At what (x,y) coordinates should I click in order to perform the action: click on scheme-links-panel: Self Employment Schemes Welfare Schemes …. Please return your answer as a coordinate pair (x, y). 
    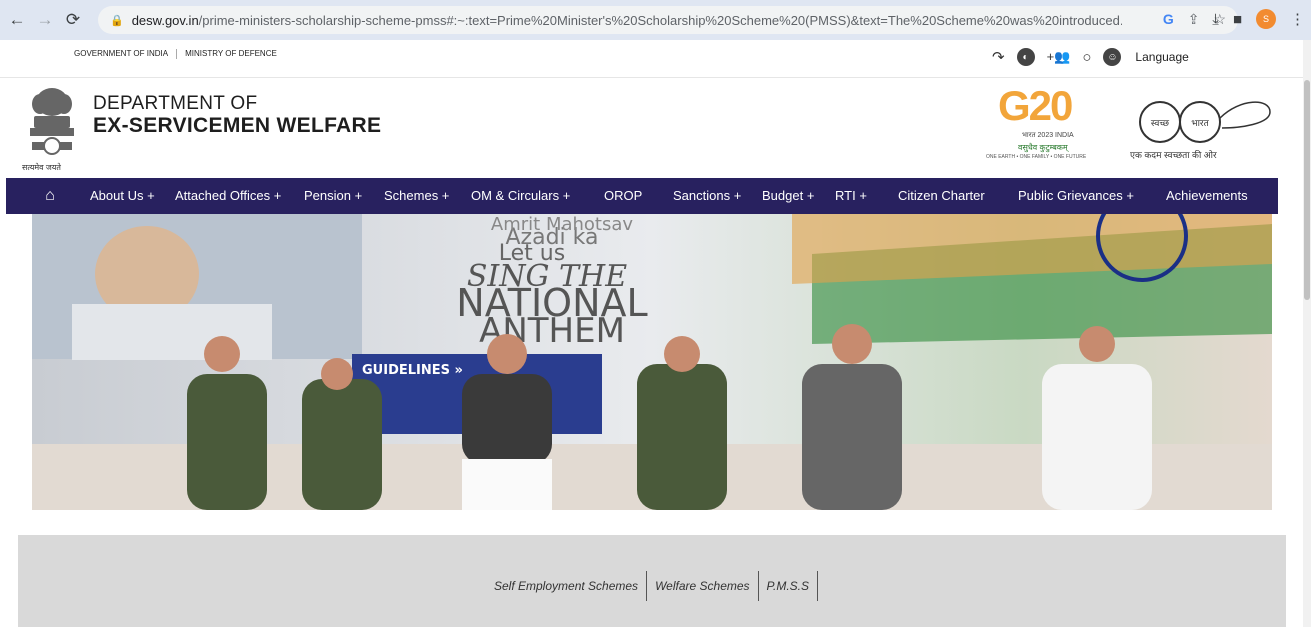
    Looking at the image, I should click on (652, 581).